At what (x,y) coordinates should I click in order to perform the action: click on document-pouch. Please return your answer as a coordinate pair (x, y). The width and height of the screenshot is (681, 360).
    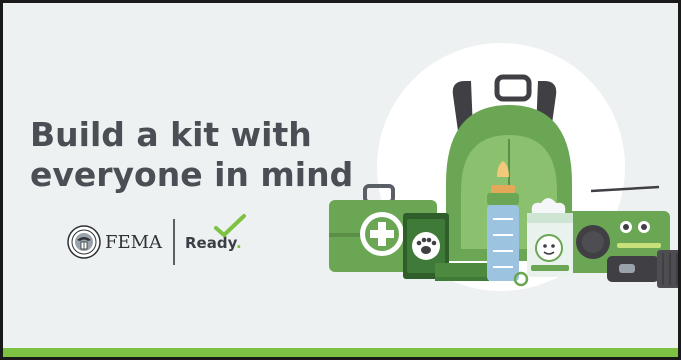
    Looking at the image, I should click on (462, 272).